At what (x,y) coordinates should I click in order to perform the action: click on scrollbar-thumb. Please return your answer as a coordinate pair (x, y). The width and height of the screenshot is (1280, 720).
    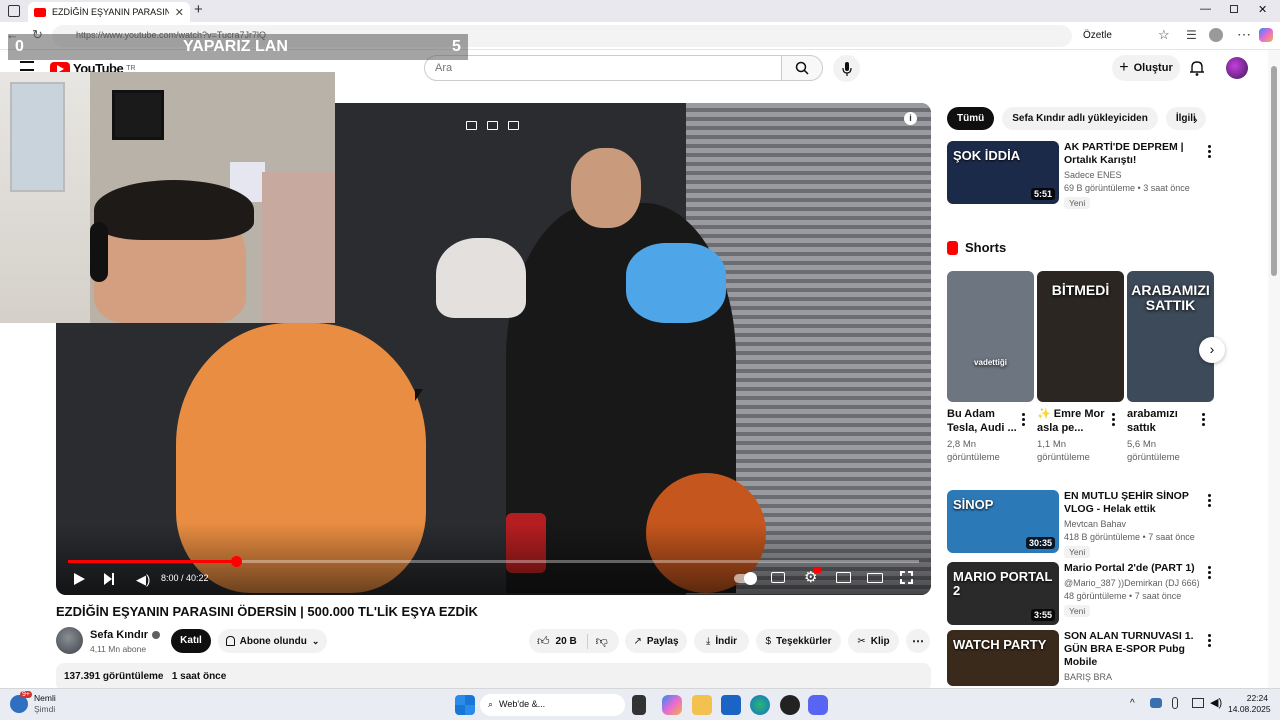
    Looking at the image, I should click on (1274, 171).